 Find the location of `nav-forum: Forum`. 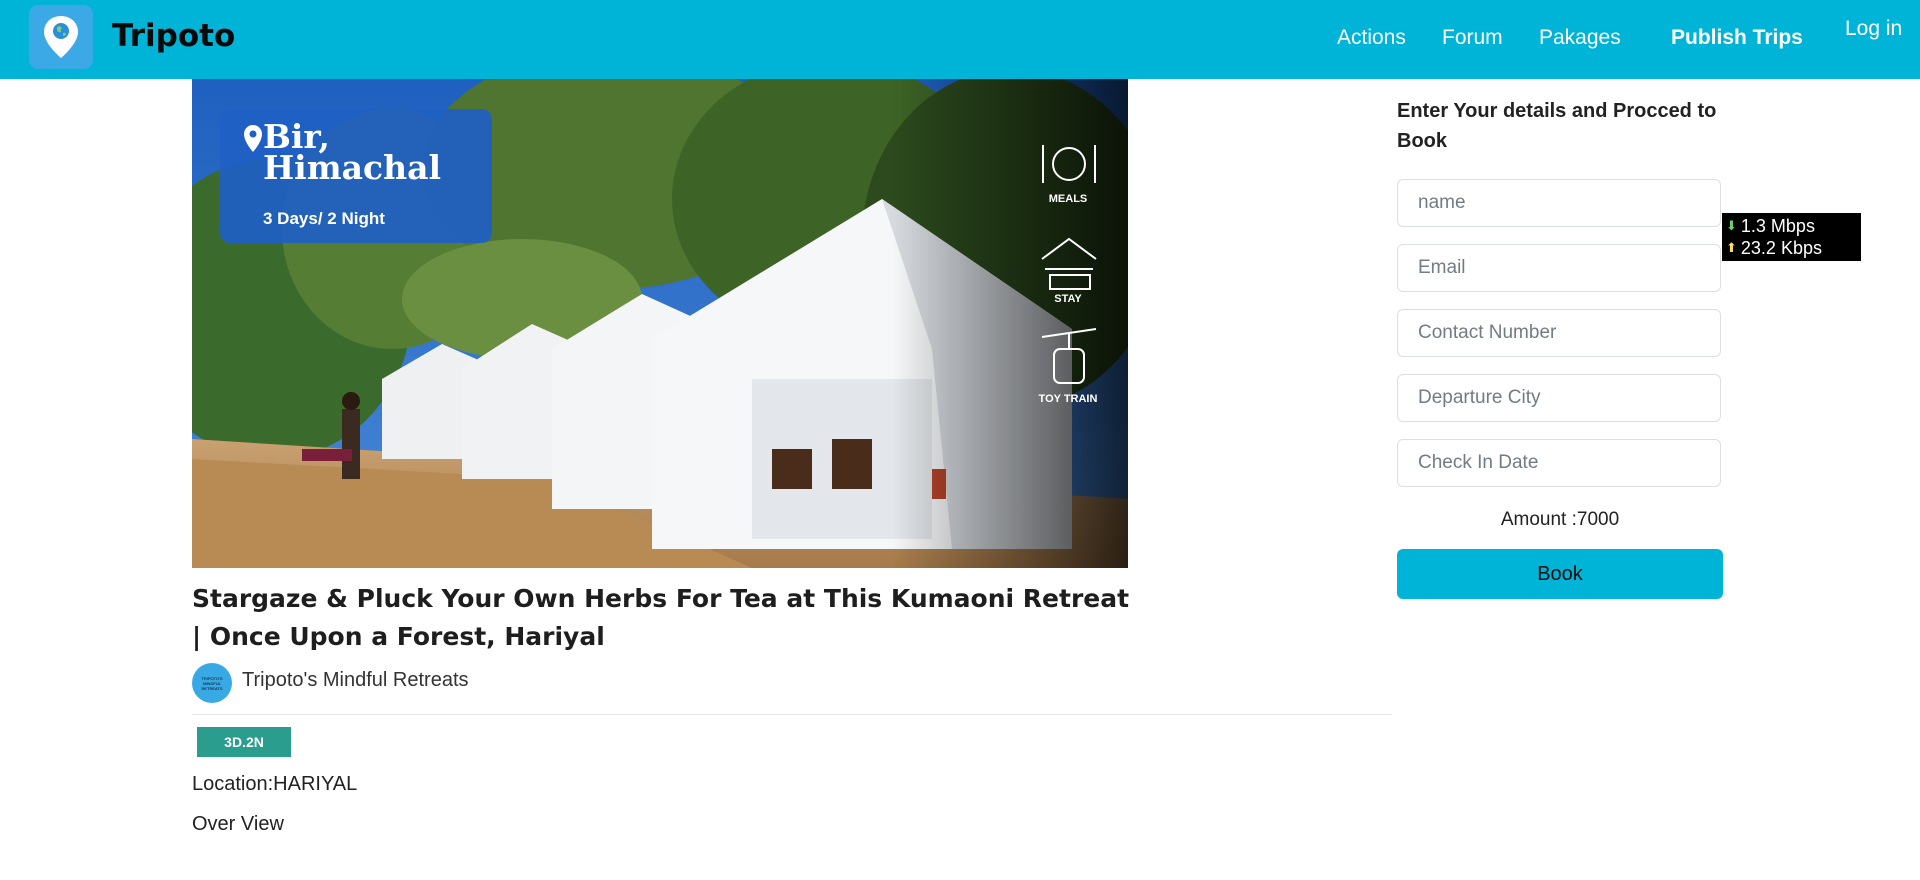

nav-forum: Forum is located at coordinates (1472, 38).